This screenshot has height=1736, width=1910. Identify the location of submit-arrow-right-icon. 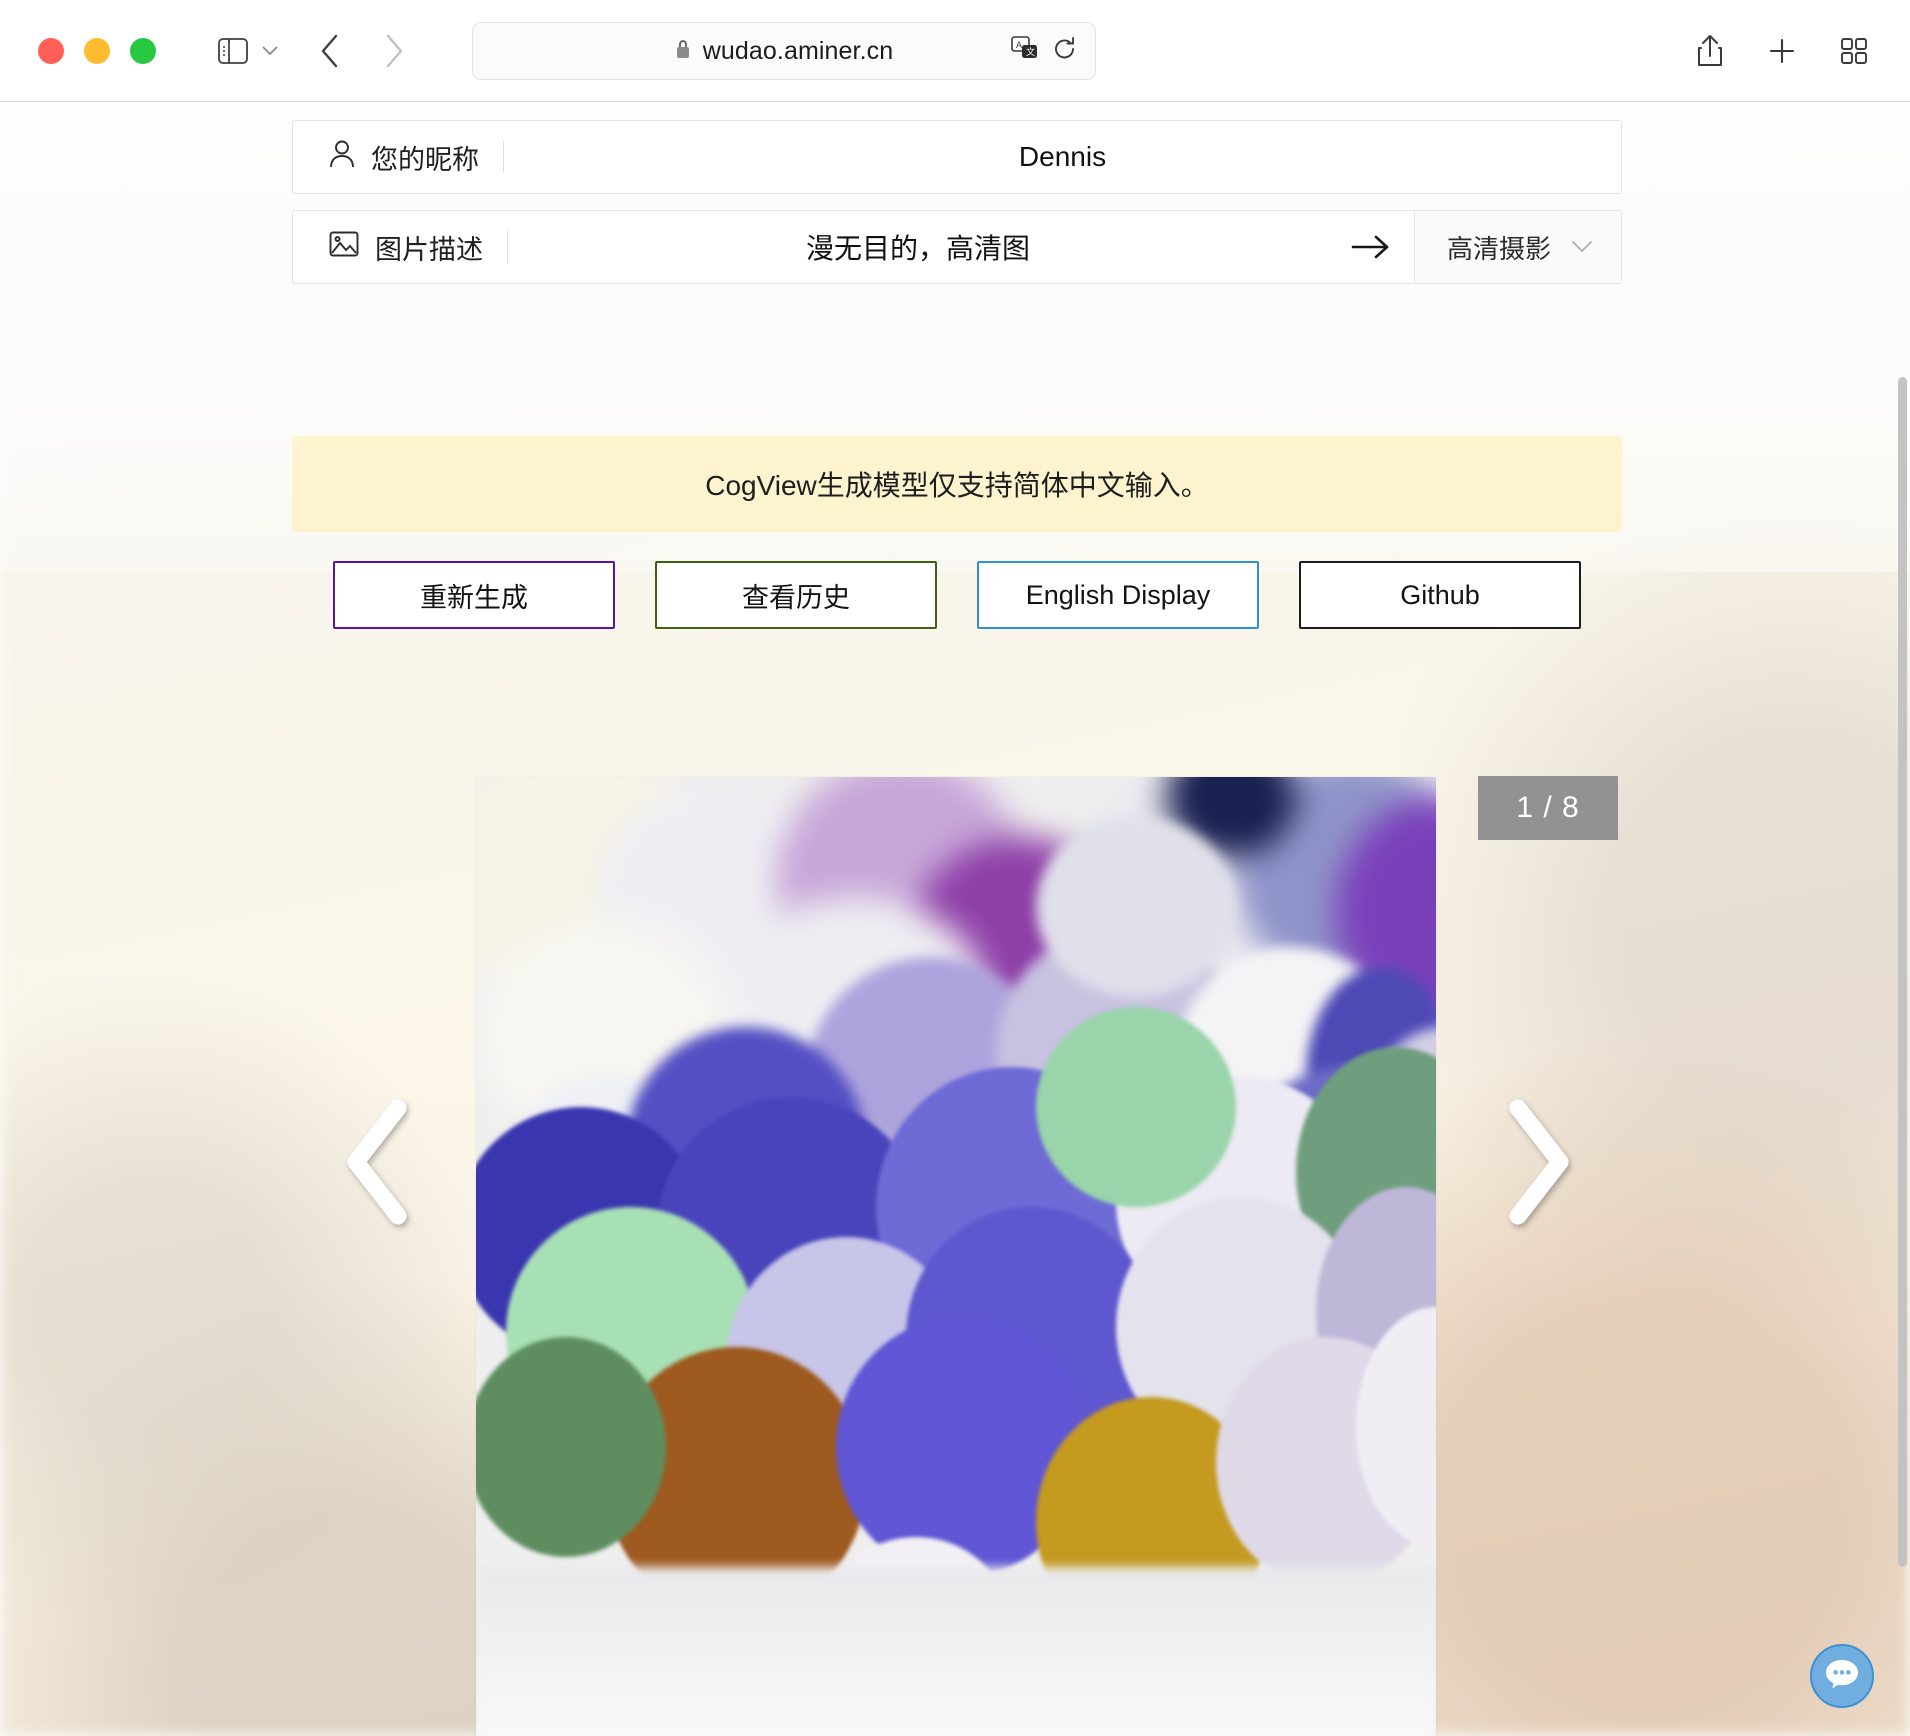
(1371, 247).